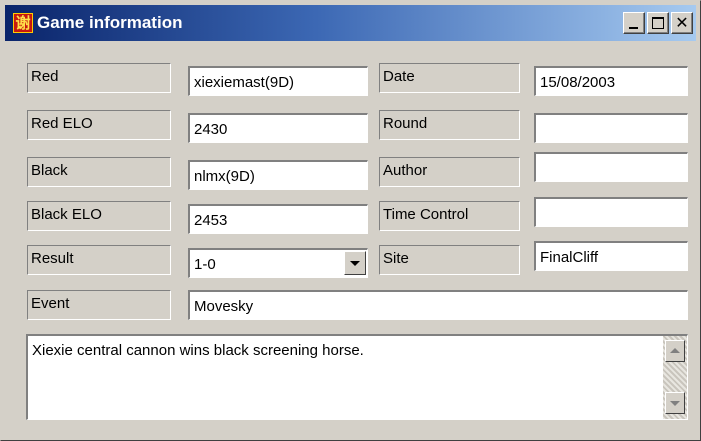 The width and height of the screenshot is (701, 441). What do you see at coordinates (611, 256) in the screenshot?
I see `site-field: FinalCliff` at bounding box center [611, 256].